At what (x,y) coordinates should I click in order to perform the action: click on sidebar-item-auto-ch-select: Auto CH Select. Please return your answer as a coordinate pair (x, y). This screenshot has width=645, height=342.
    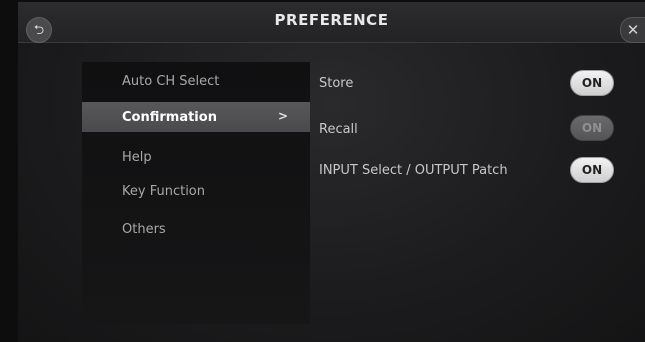
    Looking at the image, I should click on (196, 81).